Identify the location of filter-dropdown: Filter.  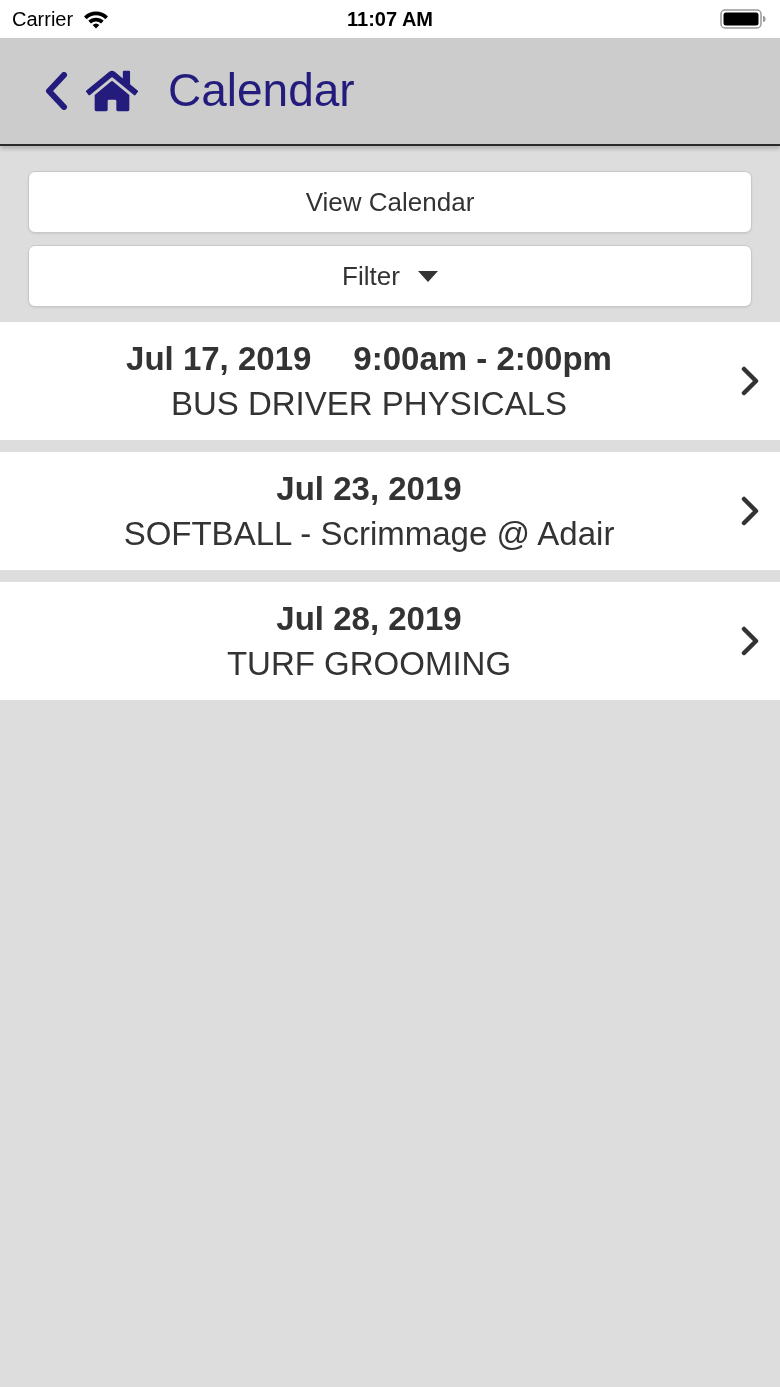
(390, 276).